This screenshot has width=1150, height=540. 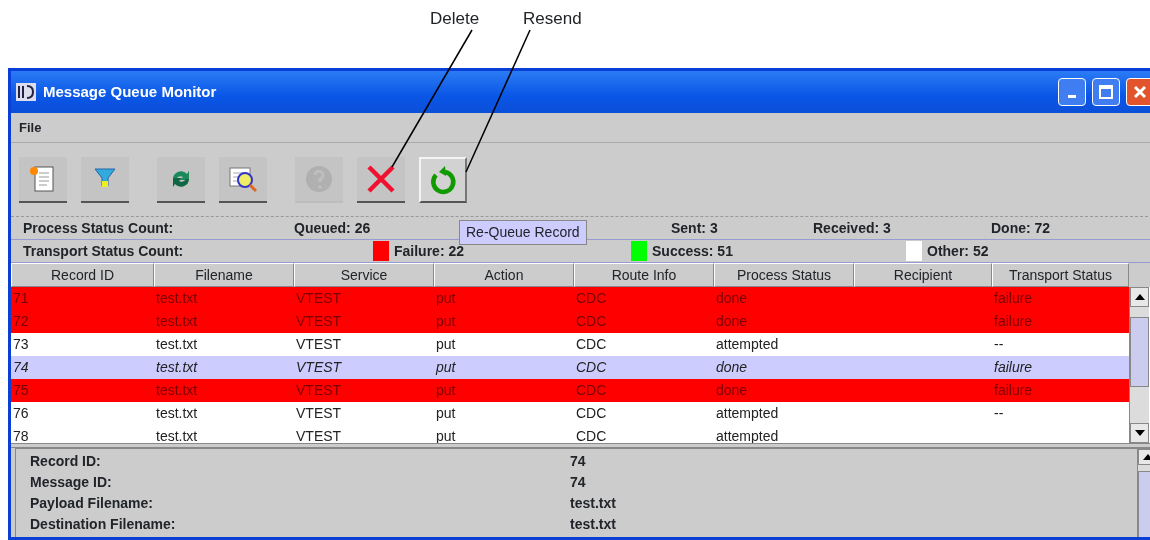 I want to click on table-cell: 75, so click(x=21, y=390).